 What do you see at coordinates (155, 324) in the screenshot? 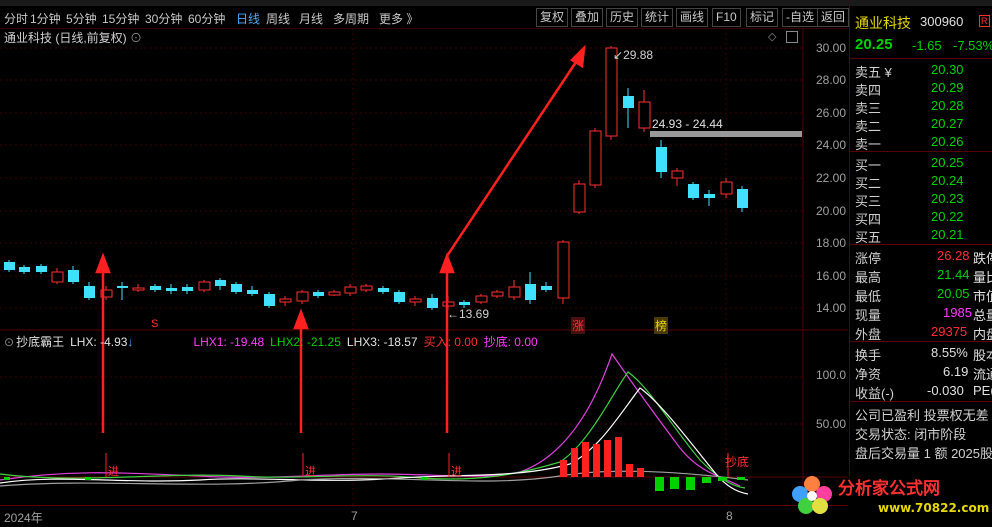
I see `s-mark: S` at bounding box center [155, 324].